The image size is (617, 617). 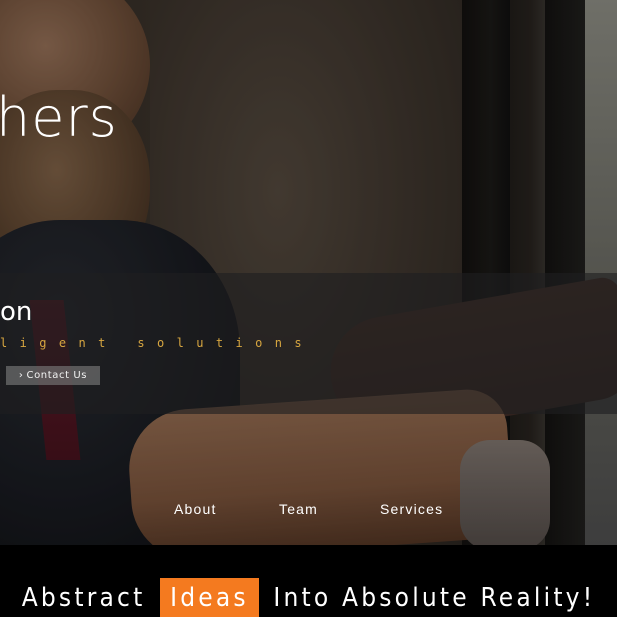 I want to click on nav-link-team: Team, so click(x=298, y=509).